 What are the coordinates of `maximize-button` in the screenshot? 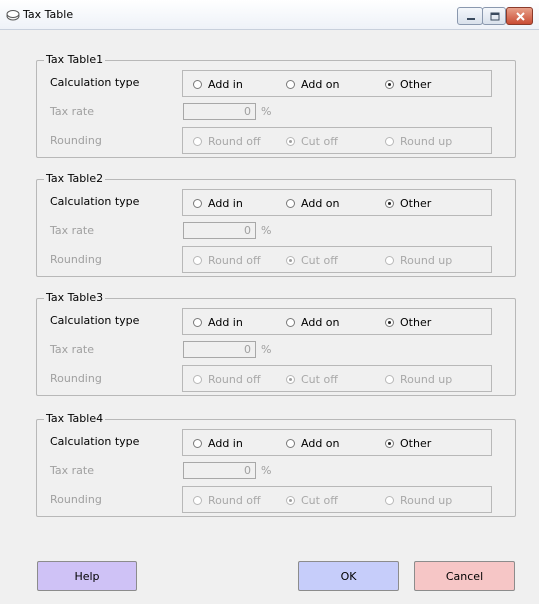 It's located at (494, 16).